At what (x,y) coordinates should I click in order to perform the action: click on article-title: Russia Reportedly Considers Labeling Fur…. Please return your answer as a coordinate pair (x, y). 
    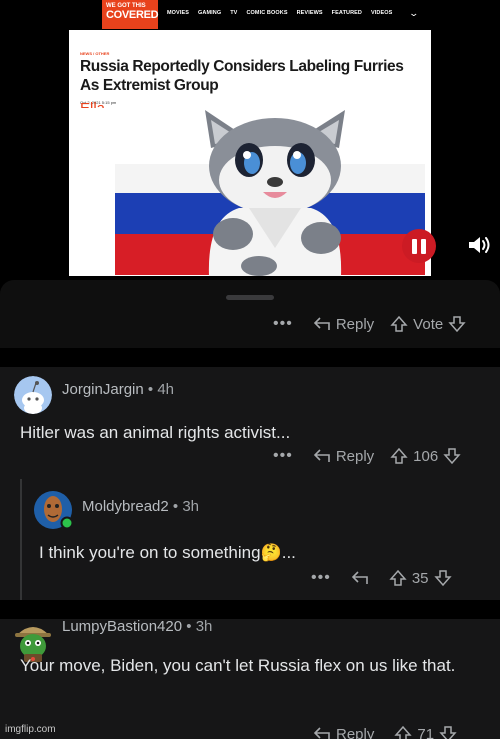
    Looking at the image, I should click on (242, 76).